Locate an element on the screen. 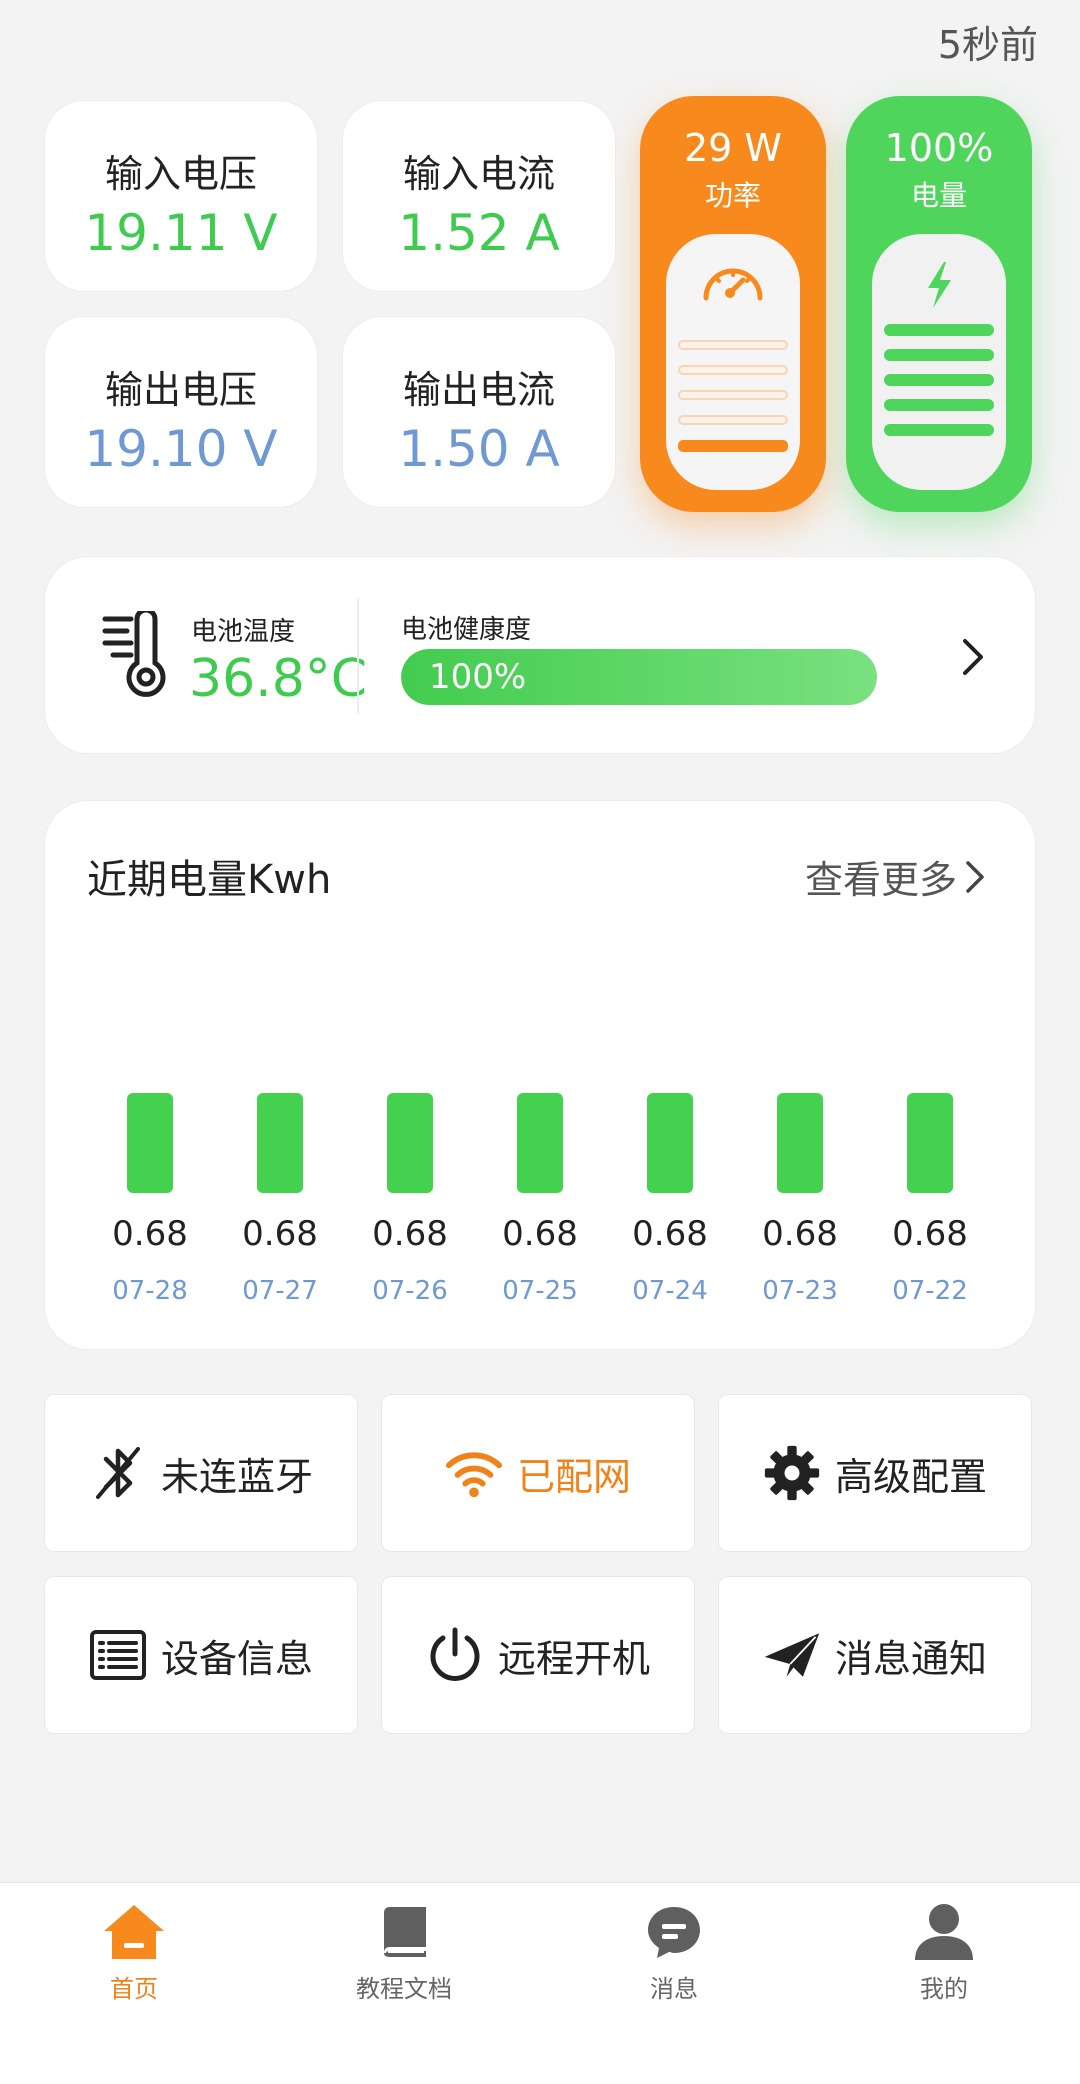 The width and height of the screenshot is (1080, 2084). wifi-label: 已配网 is located at coordinates (573, 1476).